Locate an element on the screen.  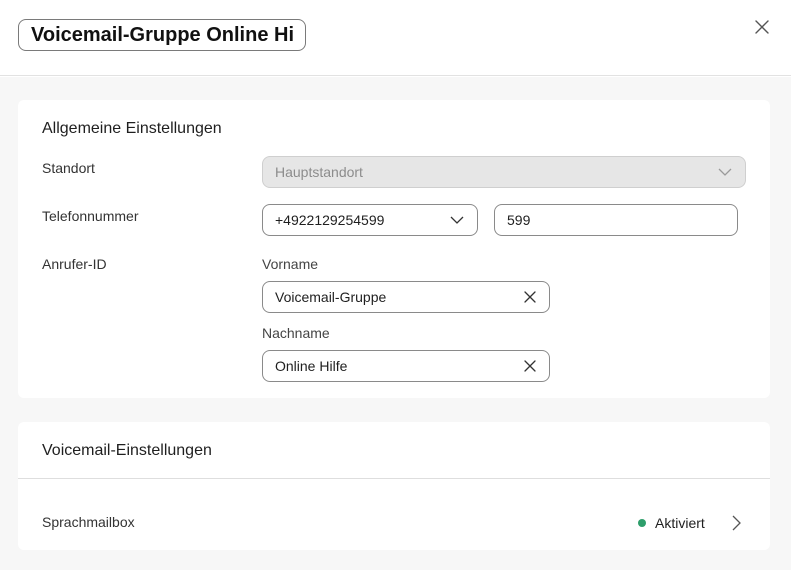
voicemail-mailbox-row: Sprachmailbox Aktiviert is located at coordinates (394, 514).